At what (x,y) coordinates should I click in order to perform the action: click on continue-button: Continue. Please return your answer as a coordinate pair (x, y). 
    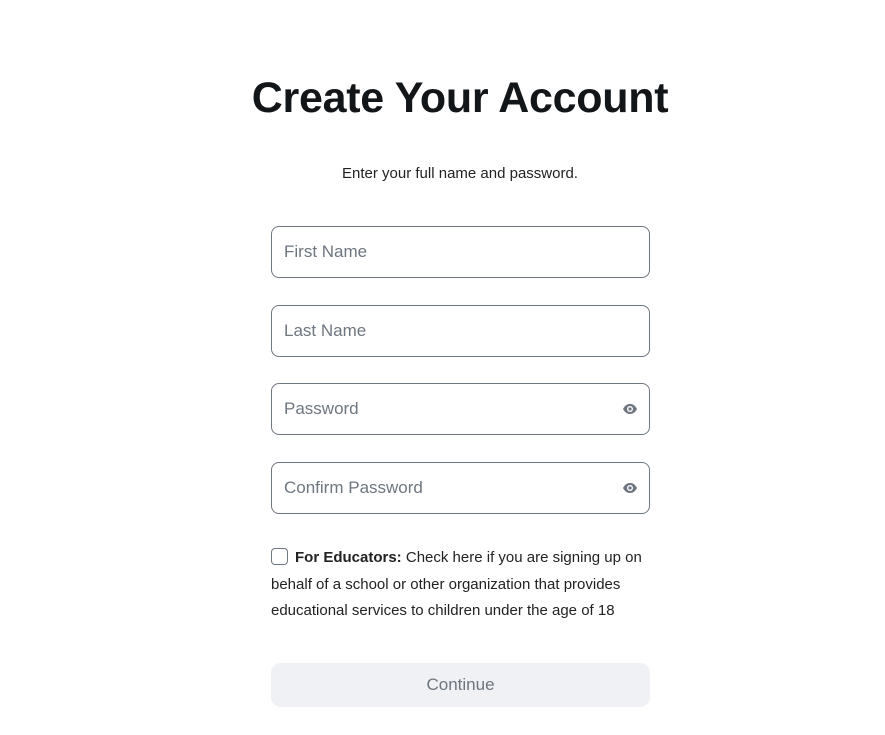
    Looking at the image, I should click on (460, 685).